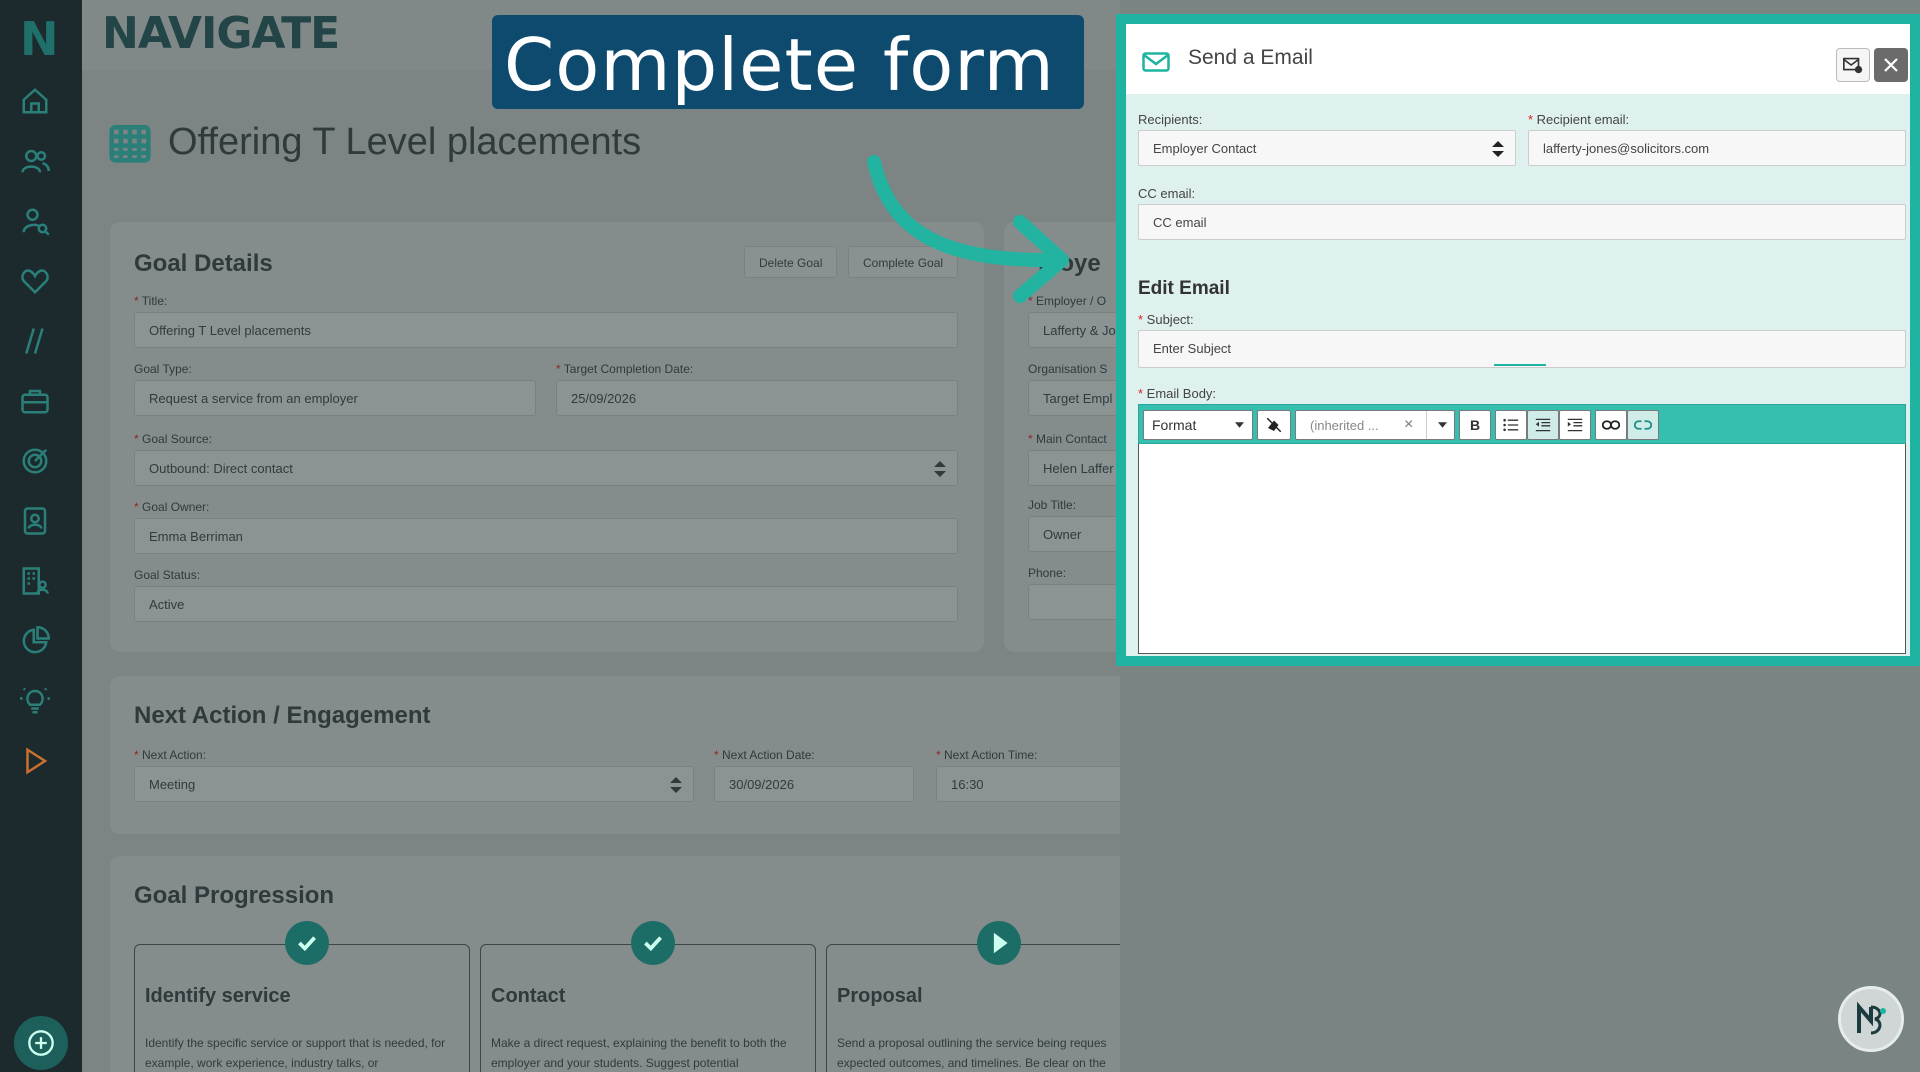 The width and height of the screenshot is (1920, 1072). I want to click on close-button, so click(1891, 65).